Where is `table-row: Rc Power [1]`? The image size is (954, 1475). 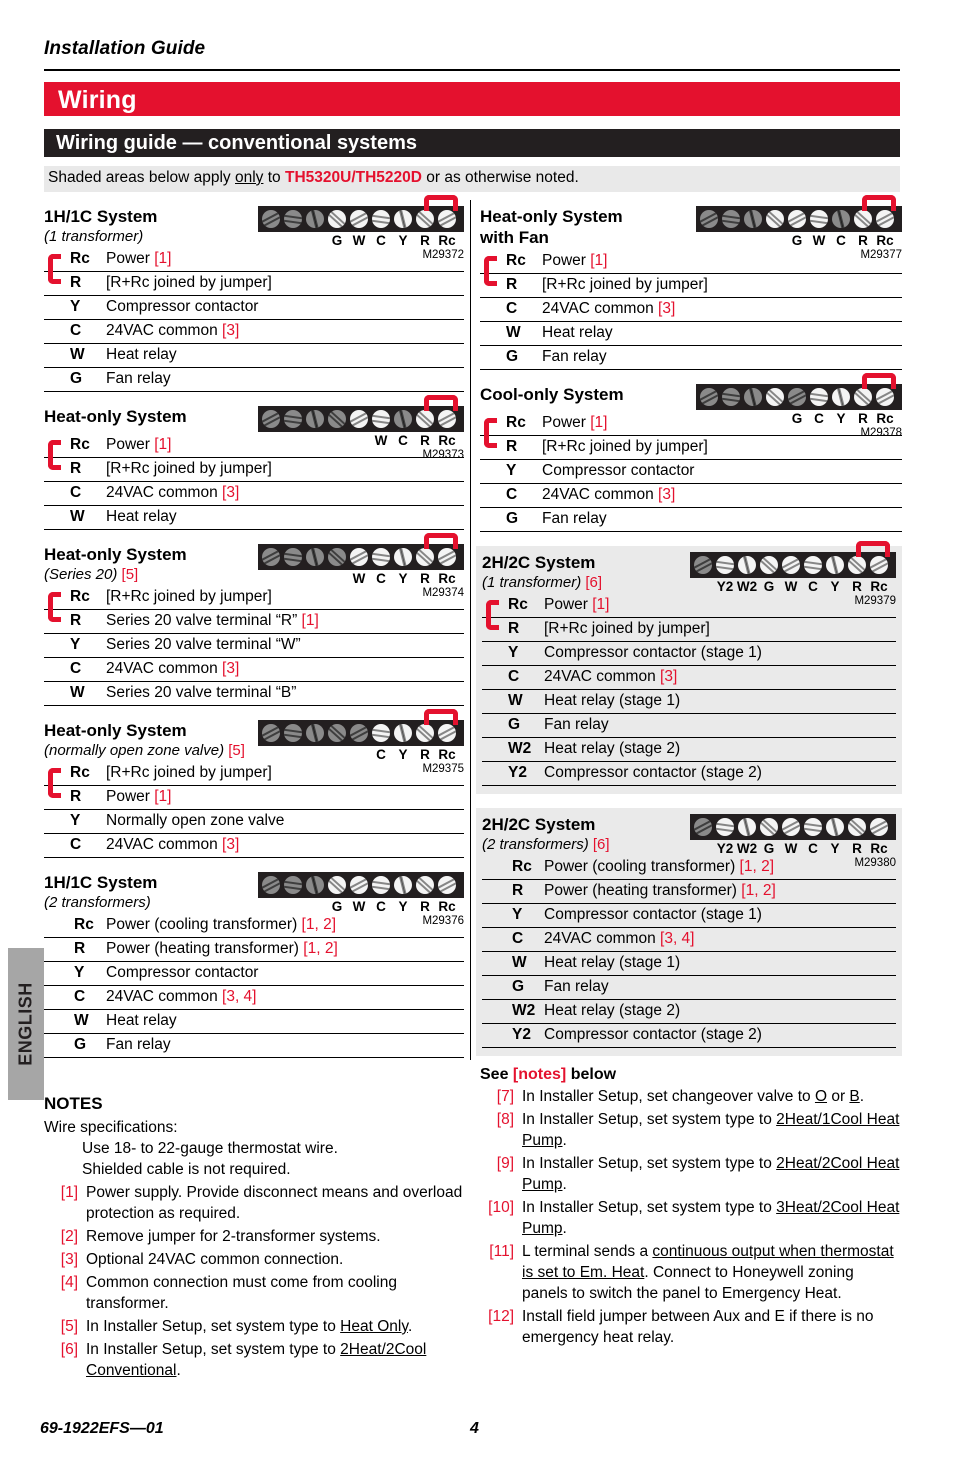 table-row: Rc Power [1] is located at coordinates (691, 262).